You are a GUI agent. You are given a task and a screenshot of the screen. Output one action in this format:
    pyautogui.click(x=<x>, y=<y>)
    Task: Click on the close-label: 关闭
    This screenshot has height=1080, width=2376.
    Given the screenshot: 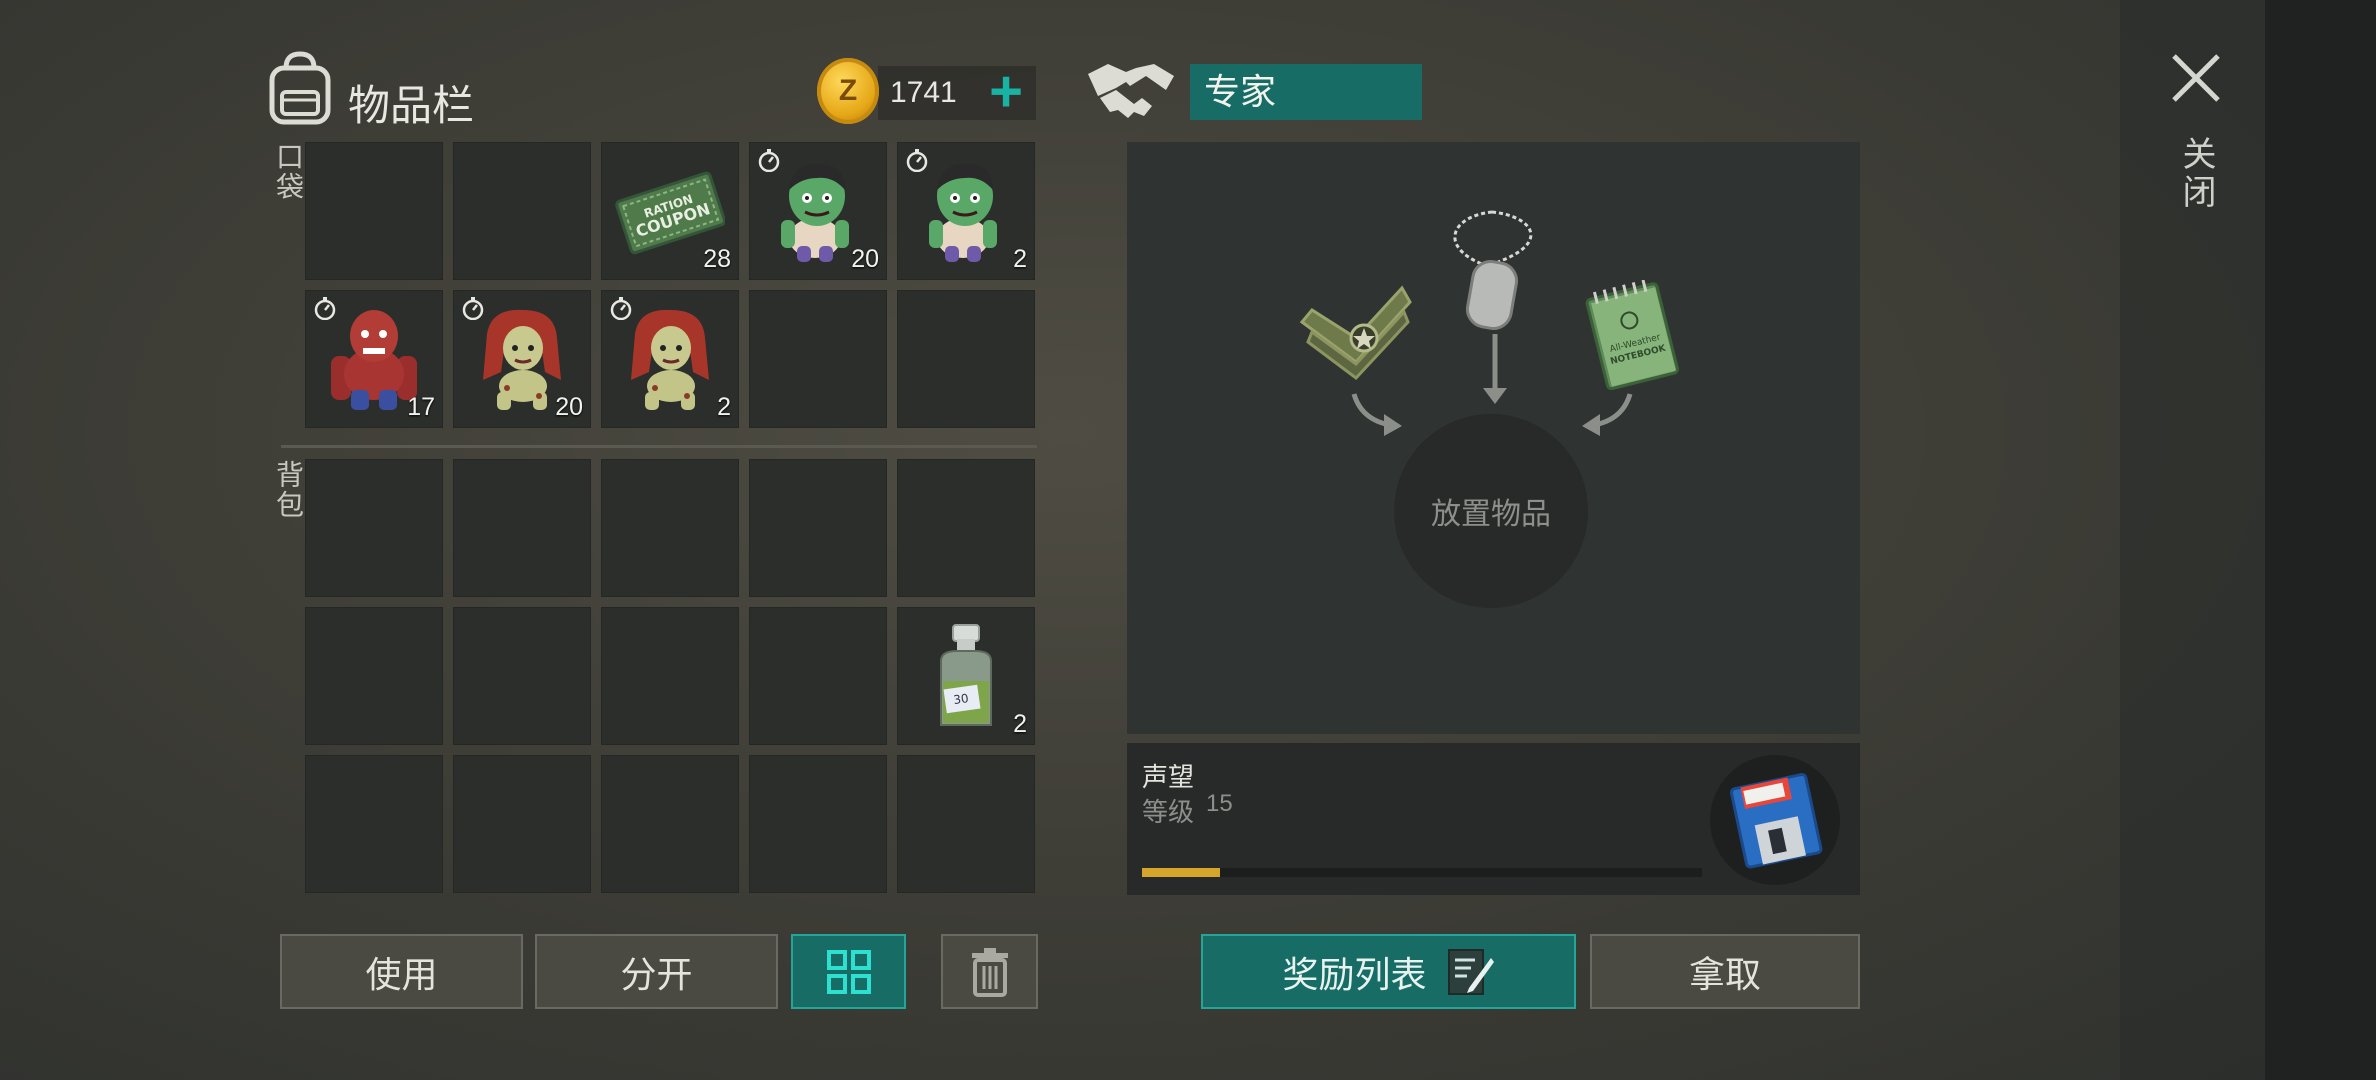 What is the action you would take?
    pyautogui.click(x=2196, y=174)
    